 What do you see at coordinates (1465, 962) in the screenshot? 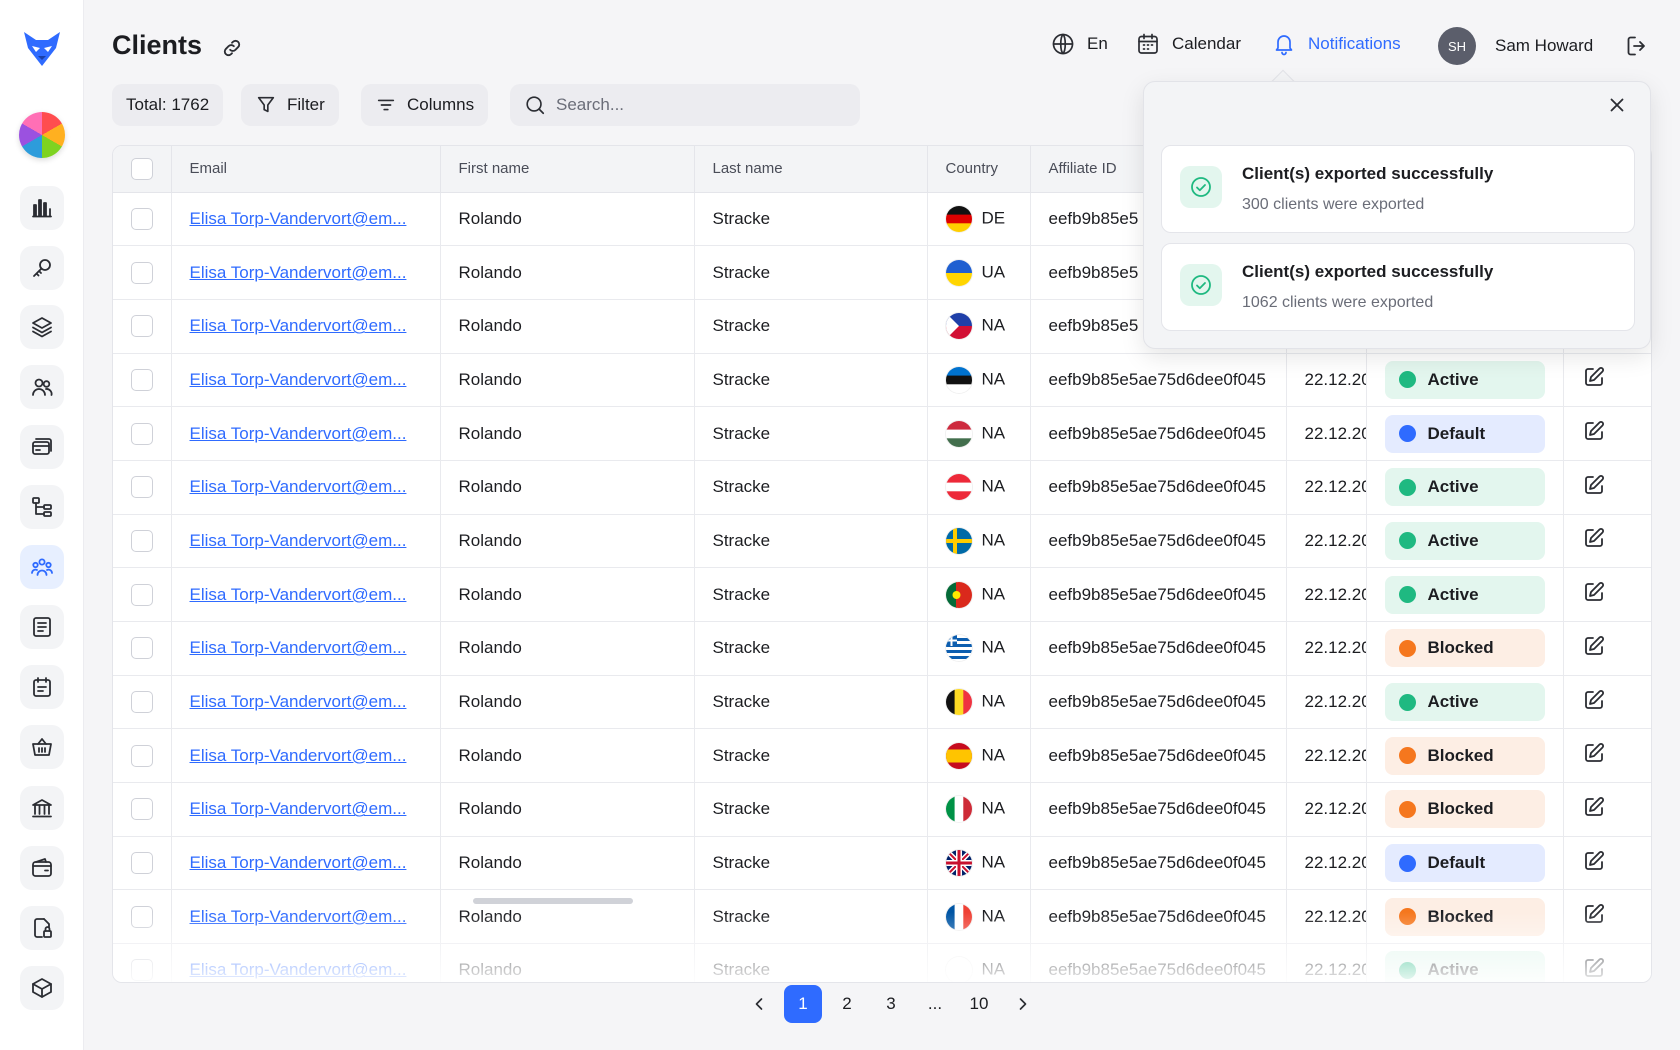
I see `status-cell: Active` at bounding box center [1465, 962].